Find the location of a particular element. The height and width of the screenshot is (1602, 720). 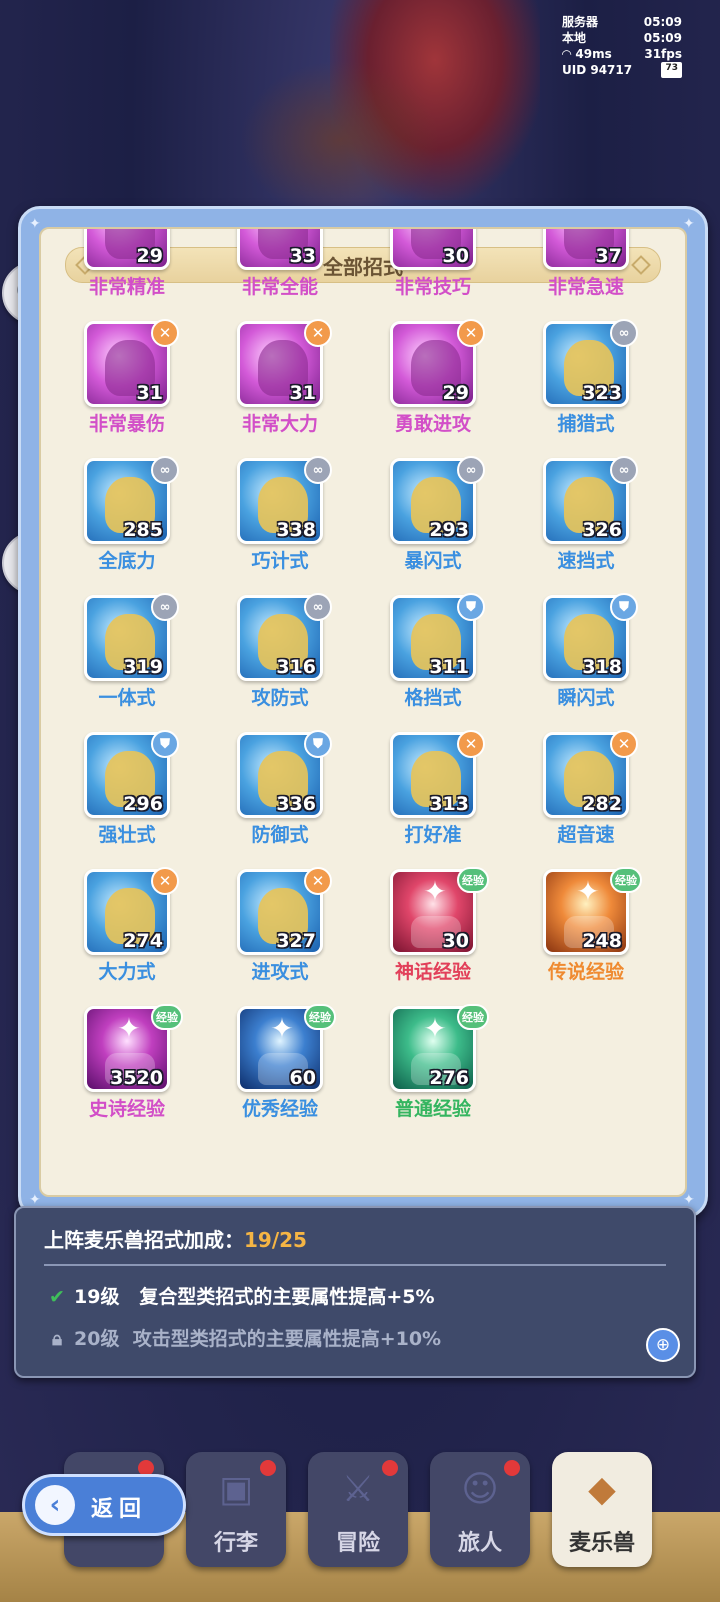

crossed-swords-icon: ⚔ is located at coordinates (358, 1489).